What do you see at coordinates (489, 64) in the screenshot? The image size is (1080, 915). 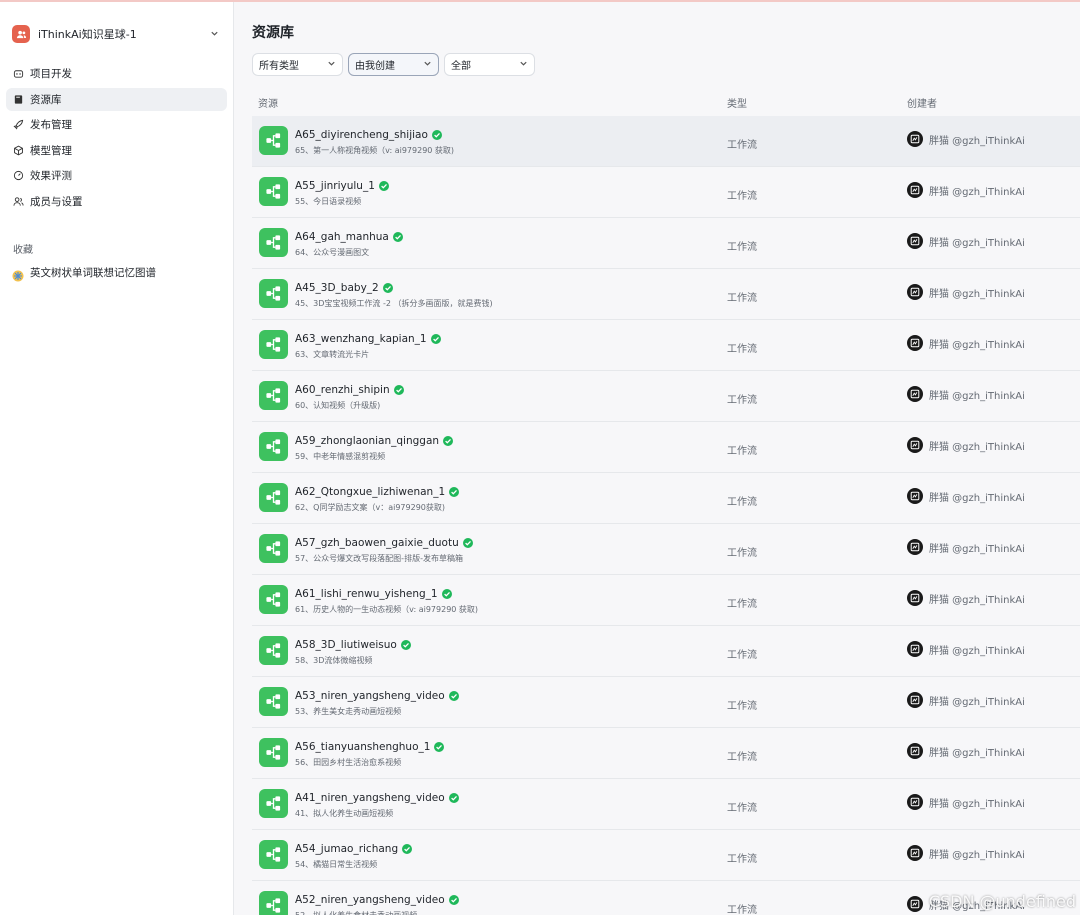 I see `status-filter-select: 全部` at bounding box center [489, 64].